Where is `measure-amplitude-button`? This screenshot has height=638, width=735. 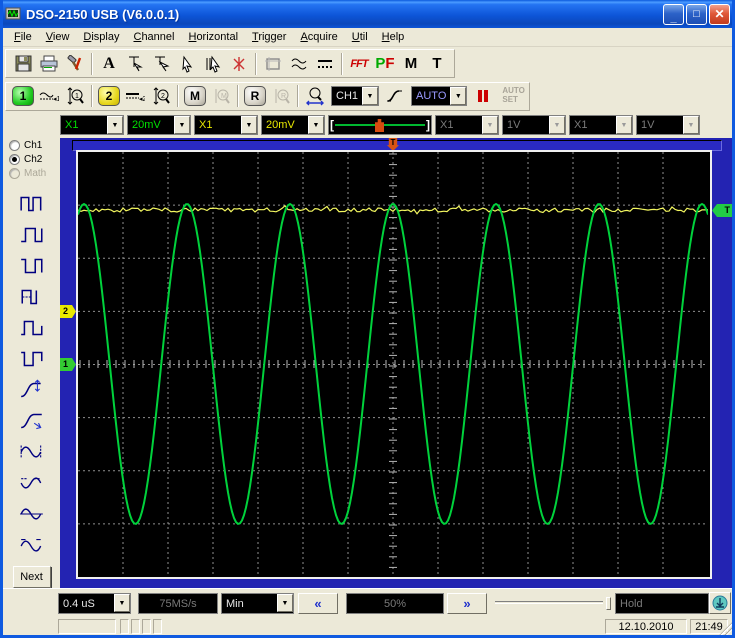 measure-amplitude-button is located at coordinates (32, 451).